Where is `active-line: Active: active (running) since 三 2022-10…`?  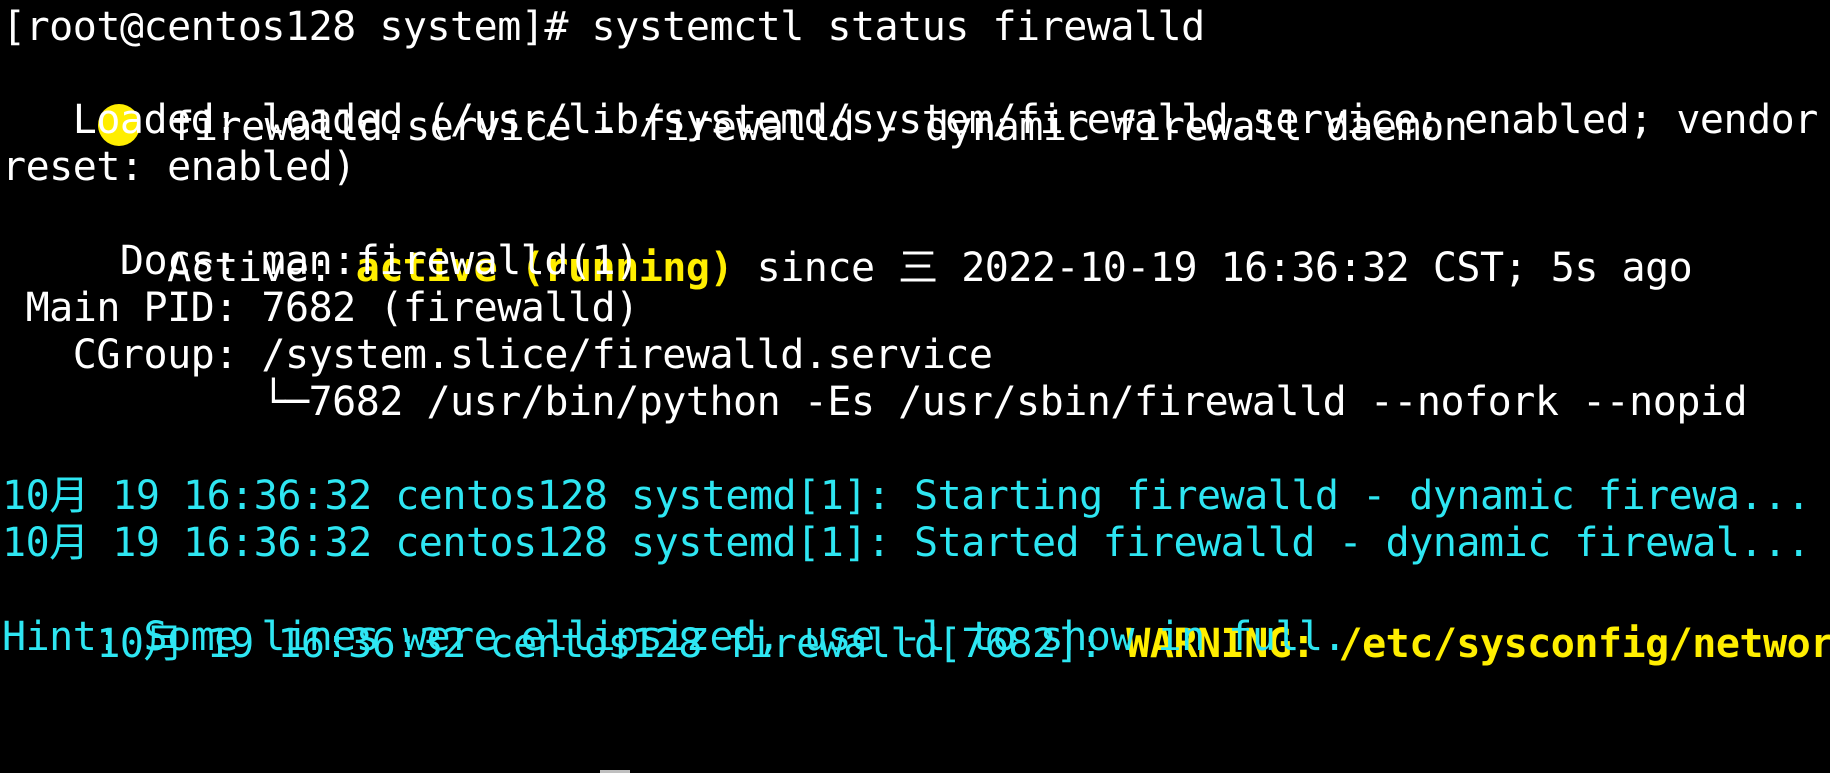
active-line: Active: active (running) since 三 2022-10… is located at coordinates (847, 239).